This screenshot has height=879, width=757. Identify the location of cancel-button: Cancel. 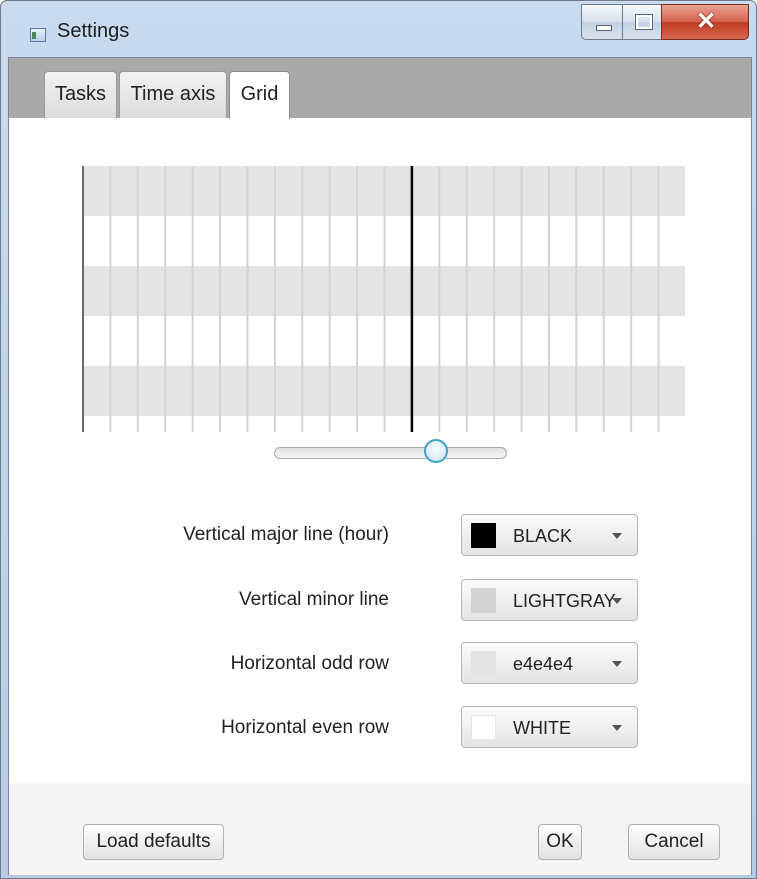
(674, 842).